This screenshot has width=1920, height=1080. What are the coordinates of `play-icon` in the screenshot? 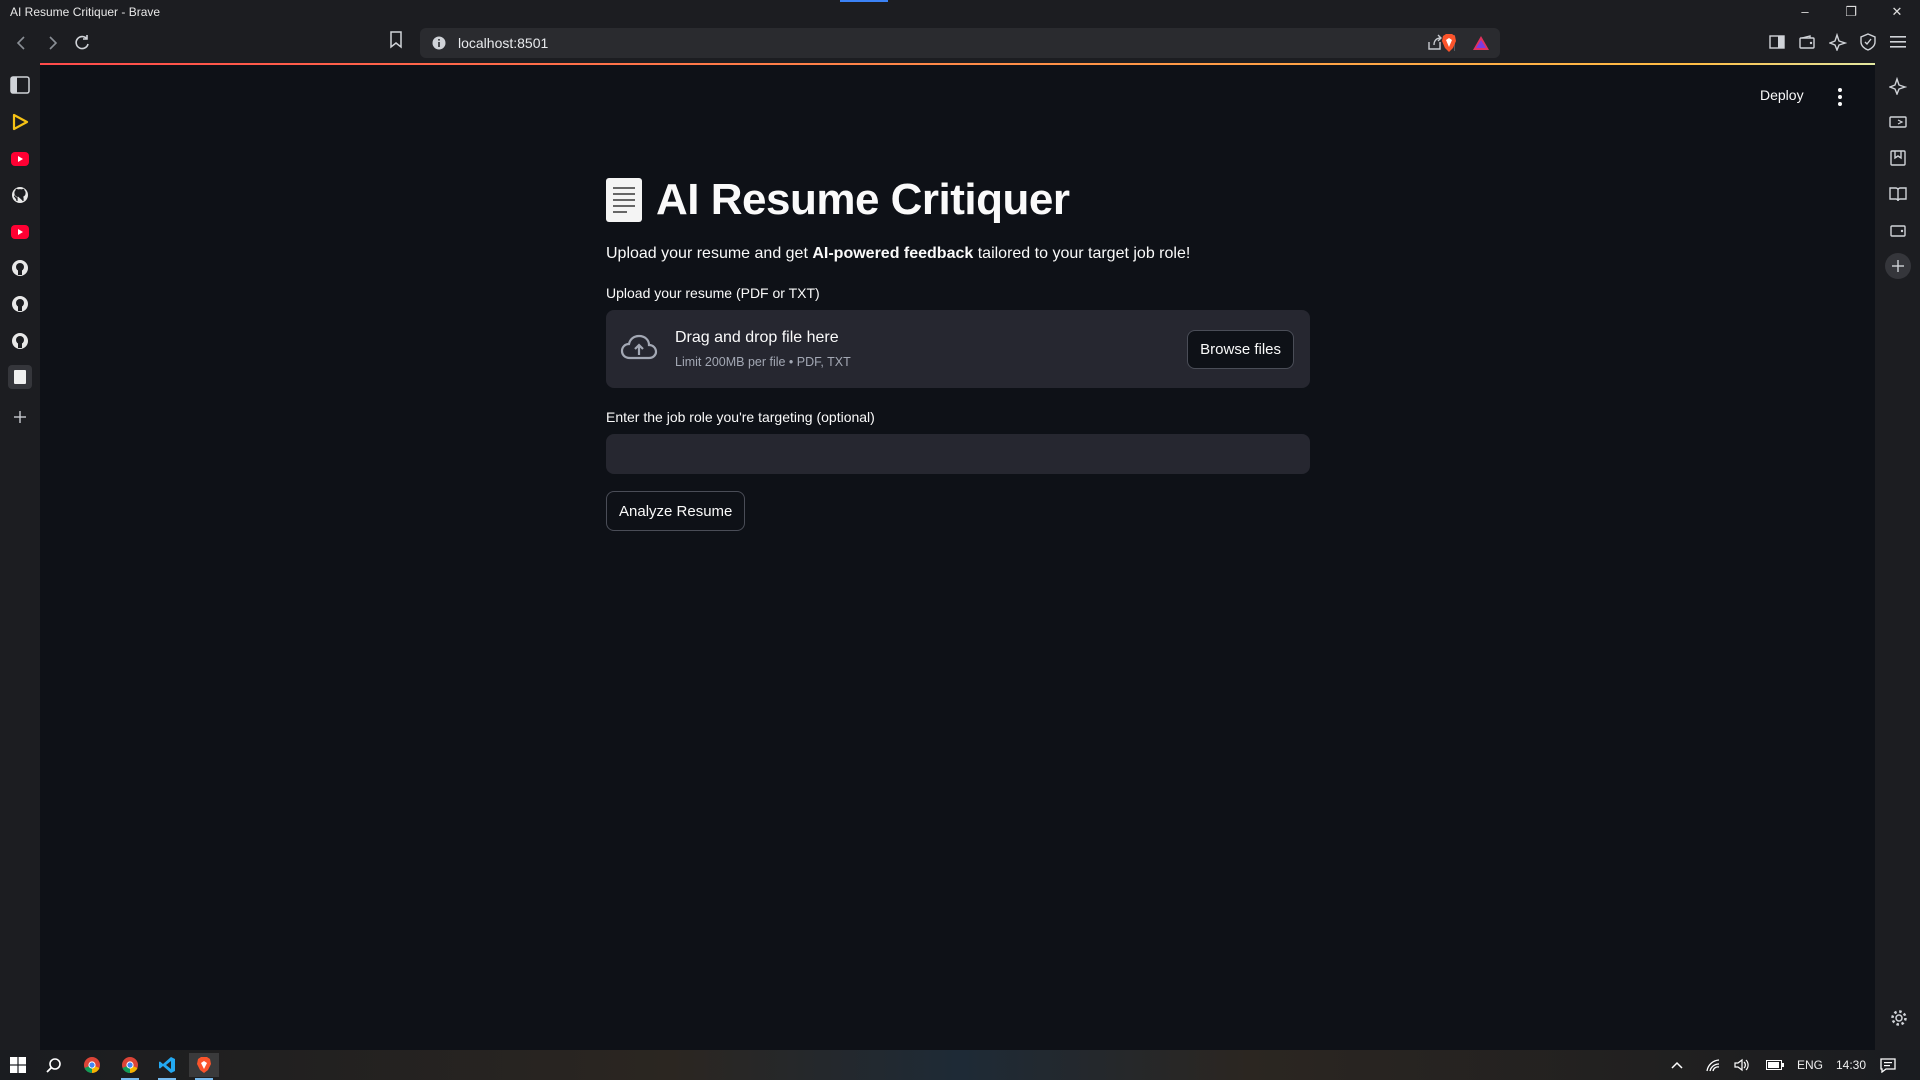 It's located at (20, 122).